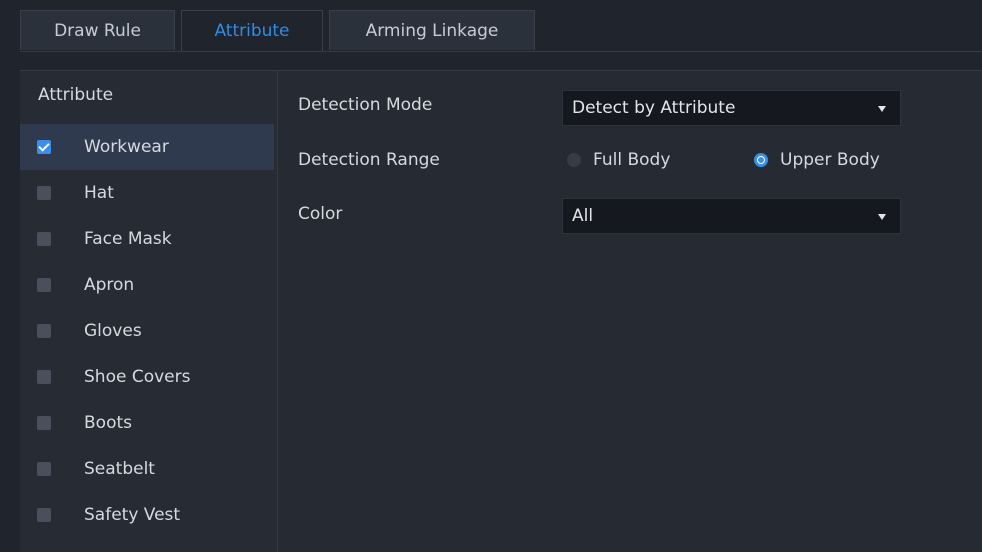 Image resolution: width=982 pixels, height=552 pixels. What do you see at coordinates (132, 515) in the screenshot?
I see `attribute-item-label: Safety Vest` at bounding box center [132, 515].